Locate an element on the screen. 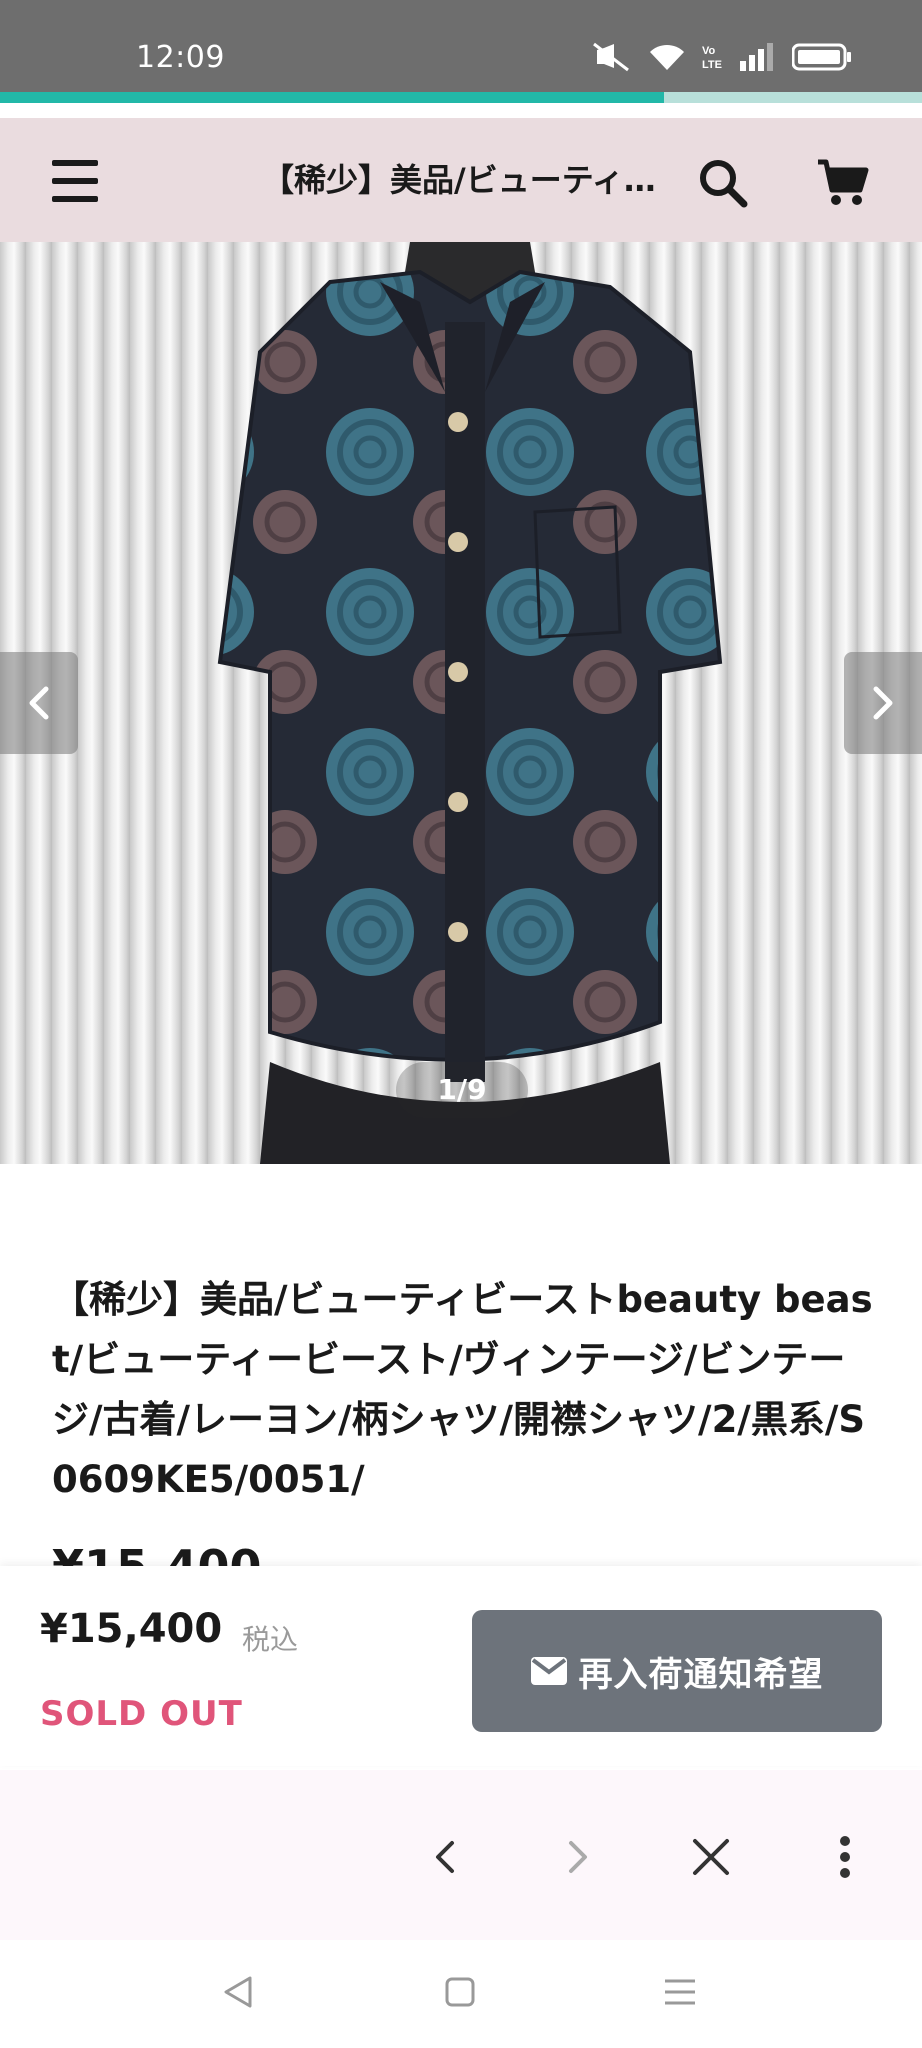 This screenshot has height=2048, width=922. gallery-counter: 1/9 is located at coordinates (462, 1090).